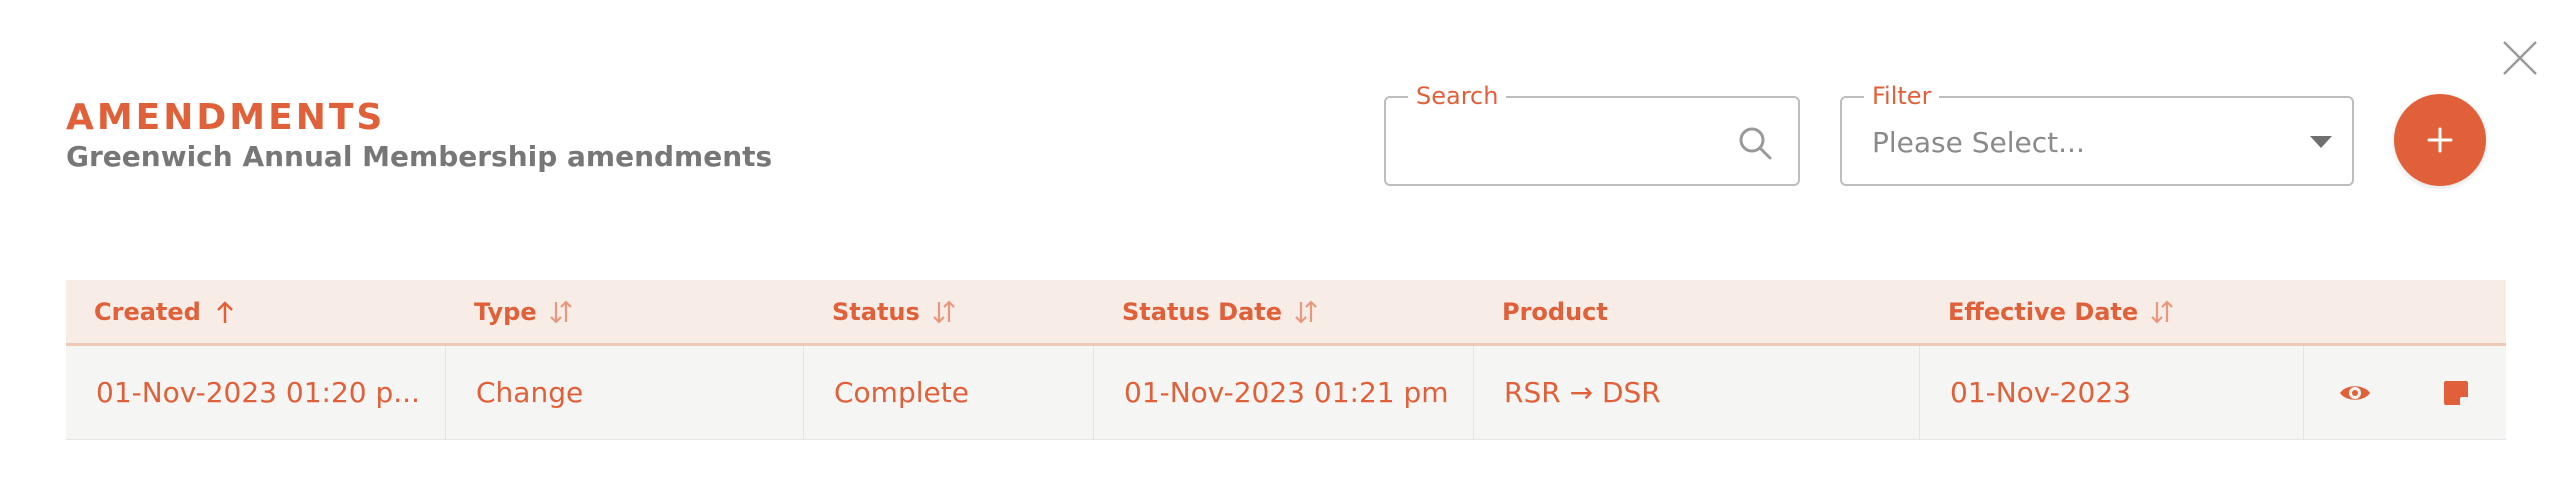 The width and height of the screenshot is (2560, 496). What do you see at coordinates (1457, 96) in the screenshot?
I see `search-label: Search` at bounding box center [1457, 96].